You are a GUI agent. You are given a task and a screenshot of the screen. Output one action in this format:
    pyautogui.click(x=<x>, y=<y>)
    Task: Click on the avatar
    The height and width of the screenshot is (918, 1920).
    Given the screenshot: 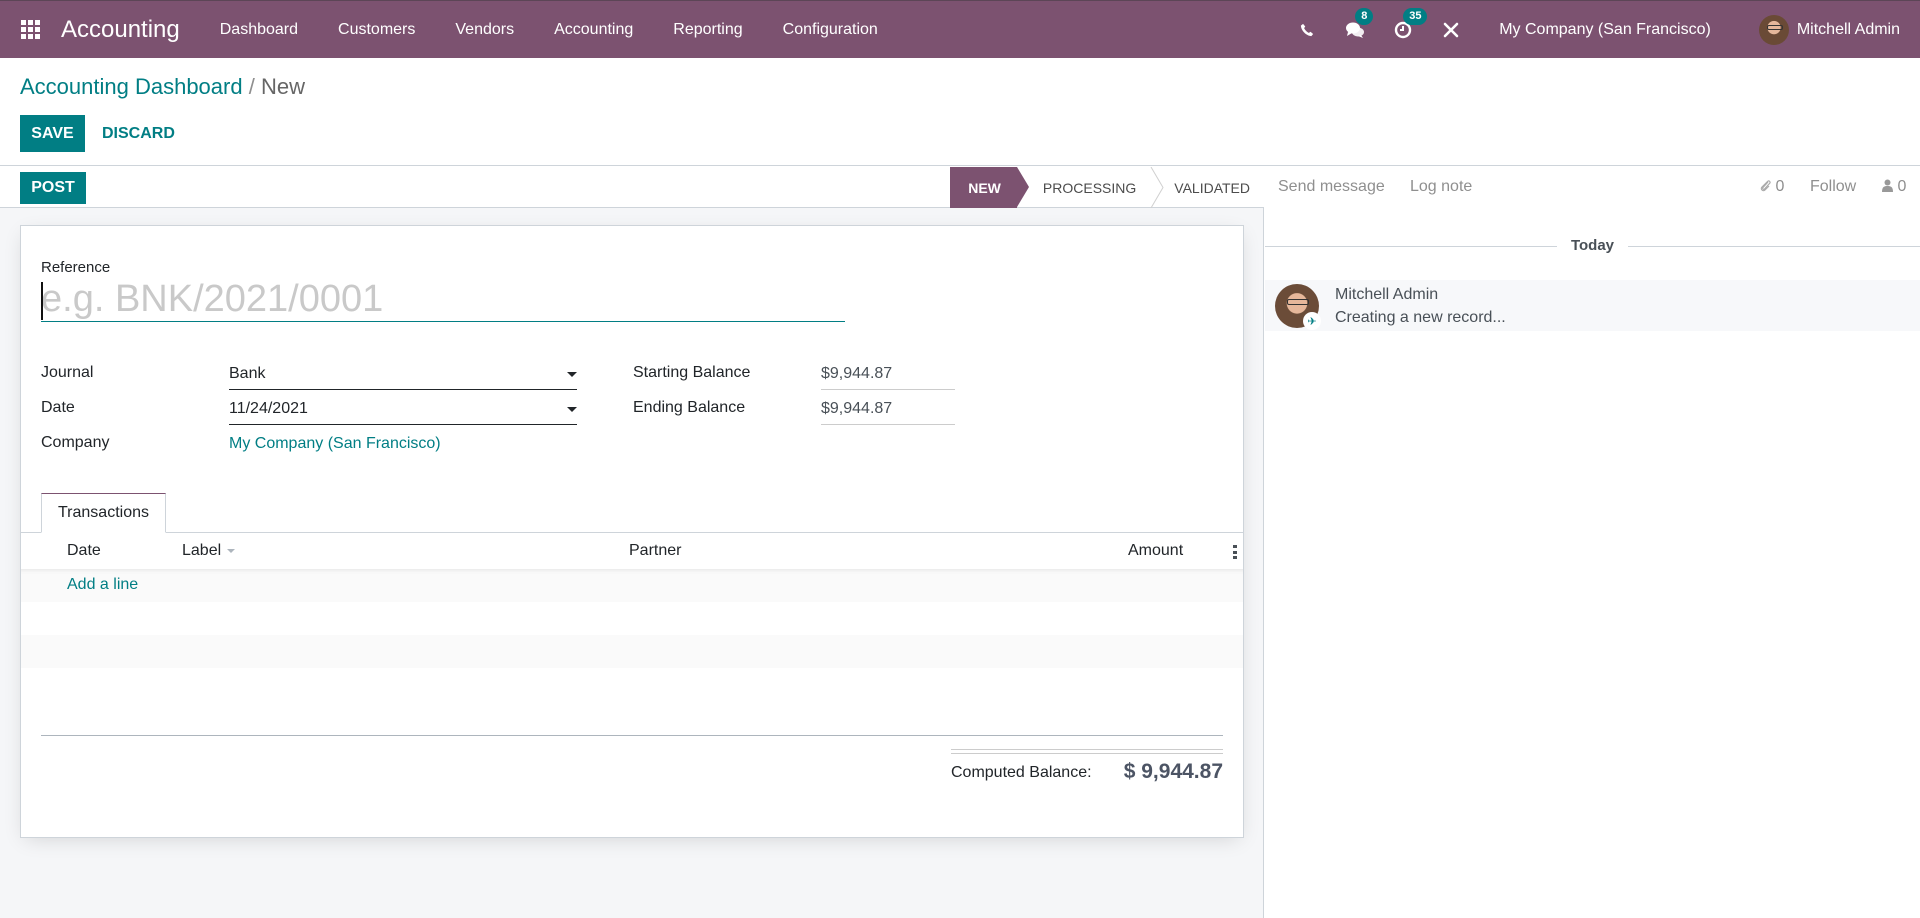 What is the action you would take?
    pyautogui.click(x=1773, y=30)
    